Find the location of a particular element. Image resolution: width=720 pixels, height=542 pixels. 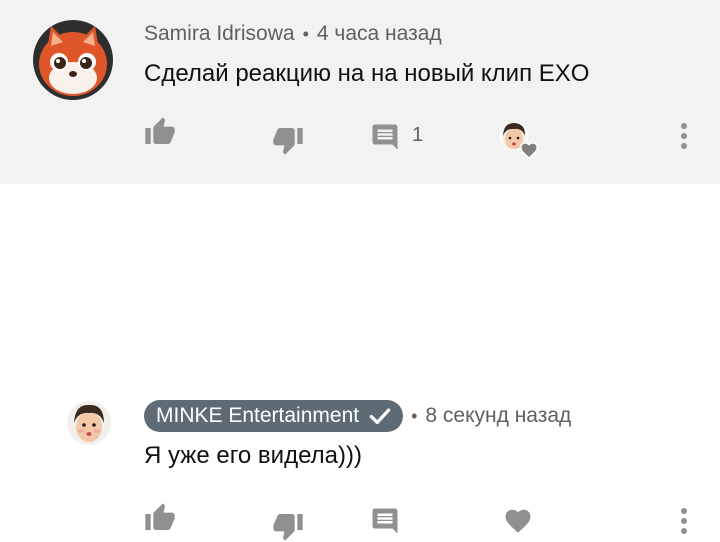

reply-author-name: MINKE Entertainment is located at coordinates (258, 415).